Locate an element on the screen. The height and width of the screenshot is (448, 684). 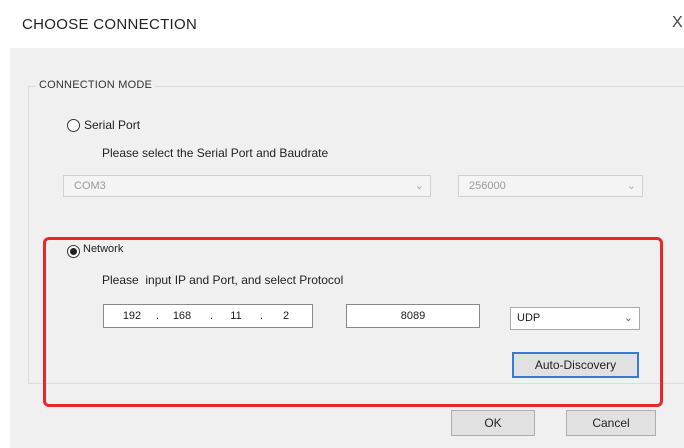
baudrate-value: 256000 is located at coordinates (487, 186).